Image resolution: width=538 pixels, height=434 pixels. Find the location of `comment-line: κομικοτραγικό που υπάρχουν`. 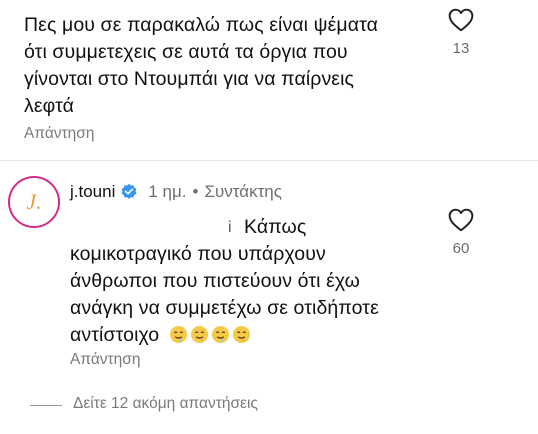

comment-line: κομικοτραγικό που υπάρχουν is located at coordinates (198, 254).